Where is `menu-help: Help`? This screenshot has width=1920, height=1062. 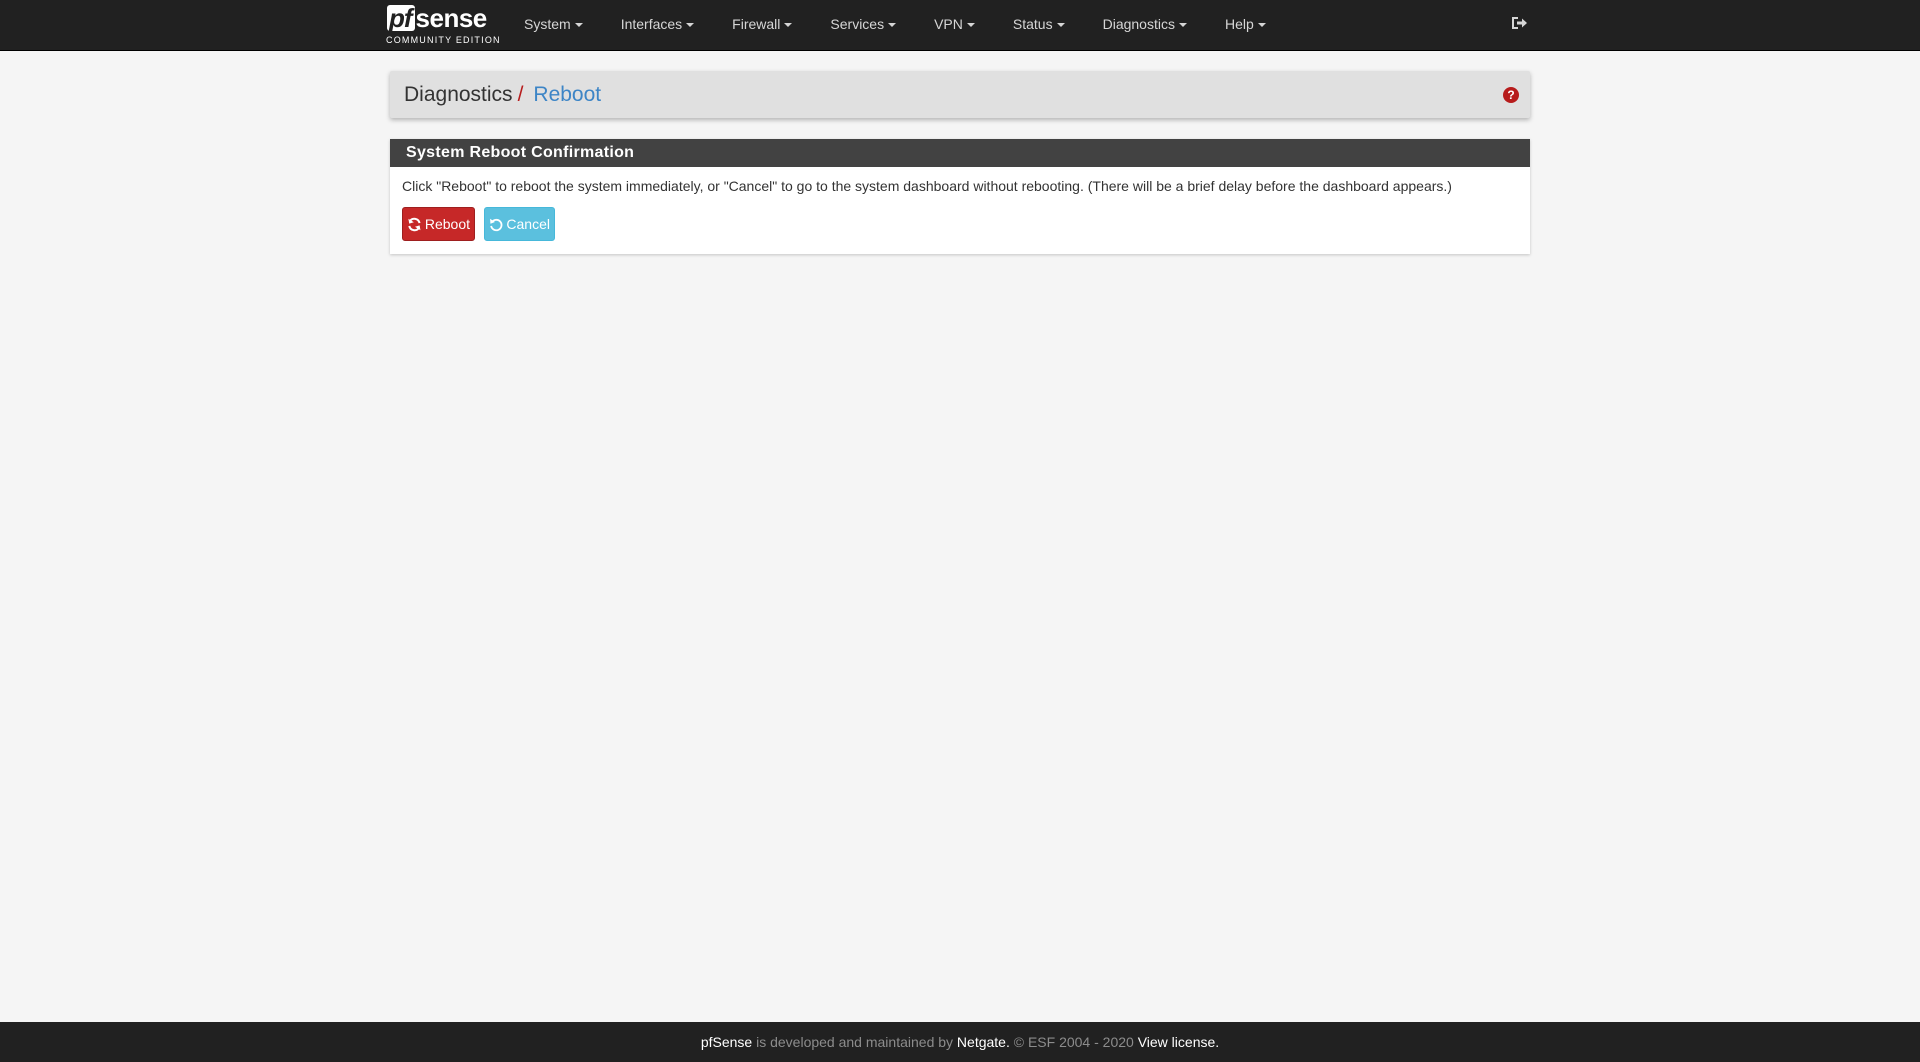 menu-help: Help is located at coordinates (1245, 25).